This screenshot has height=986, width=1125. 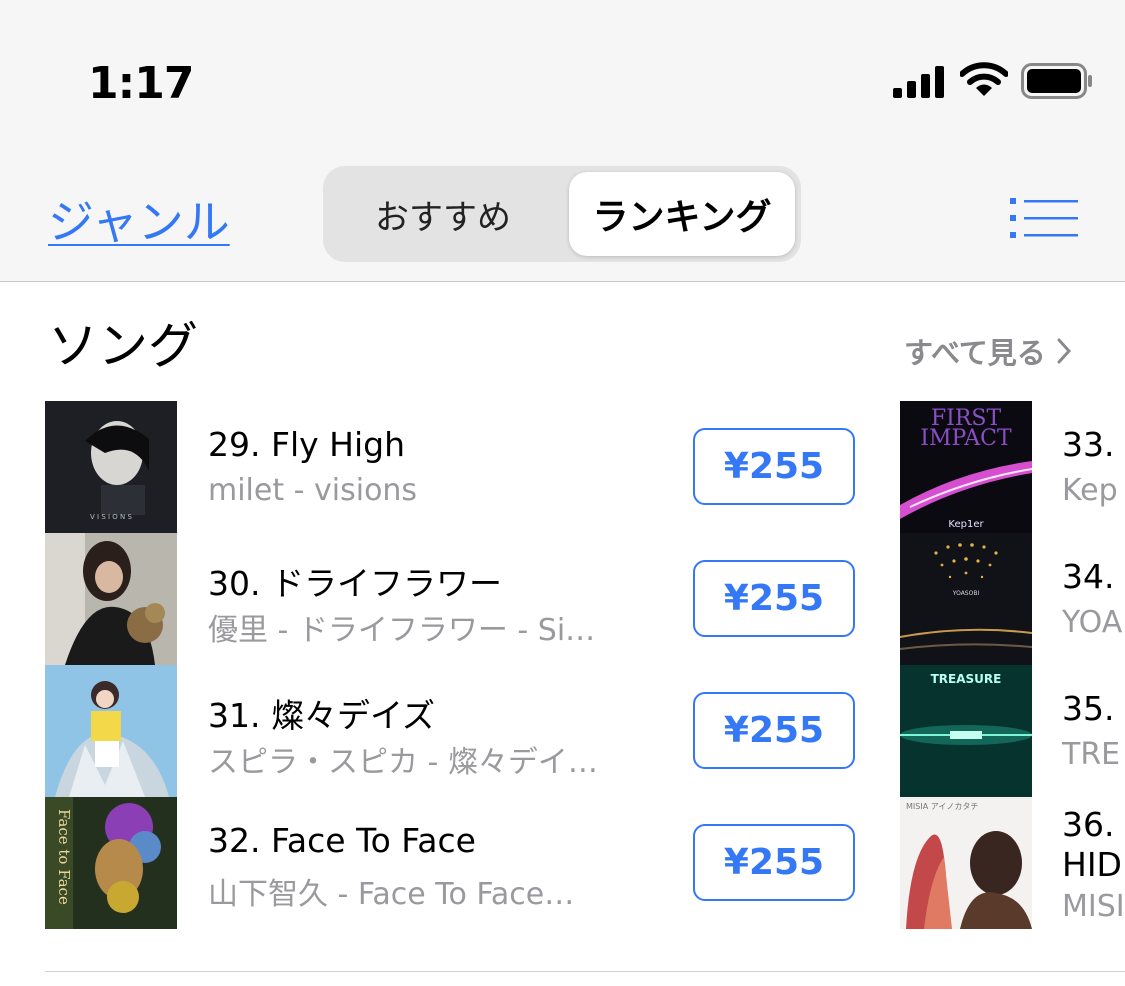 What do you see at coordinates (1088, 708) in the screenshot?
I see `song-title: 35.` at bounding box center [1088, 708].